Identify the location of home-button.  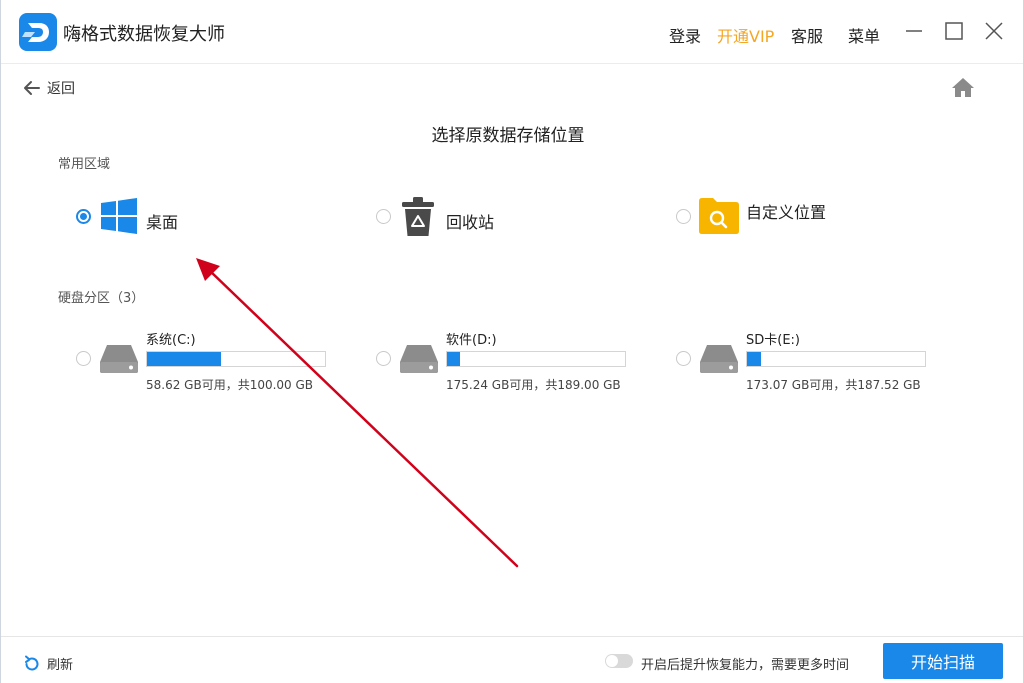
(963, 87).